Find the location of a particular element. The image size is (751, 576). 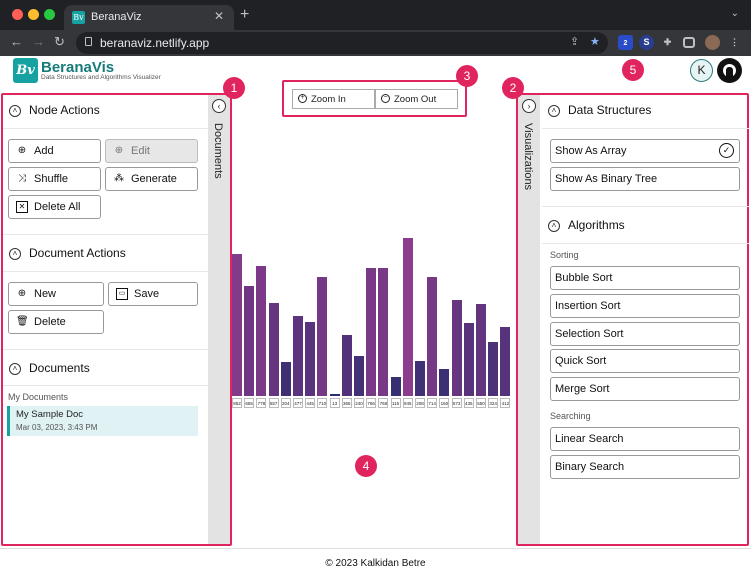

array-value-label: 445 is located at coordinates (310, 403).